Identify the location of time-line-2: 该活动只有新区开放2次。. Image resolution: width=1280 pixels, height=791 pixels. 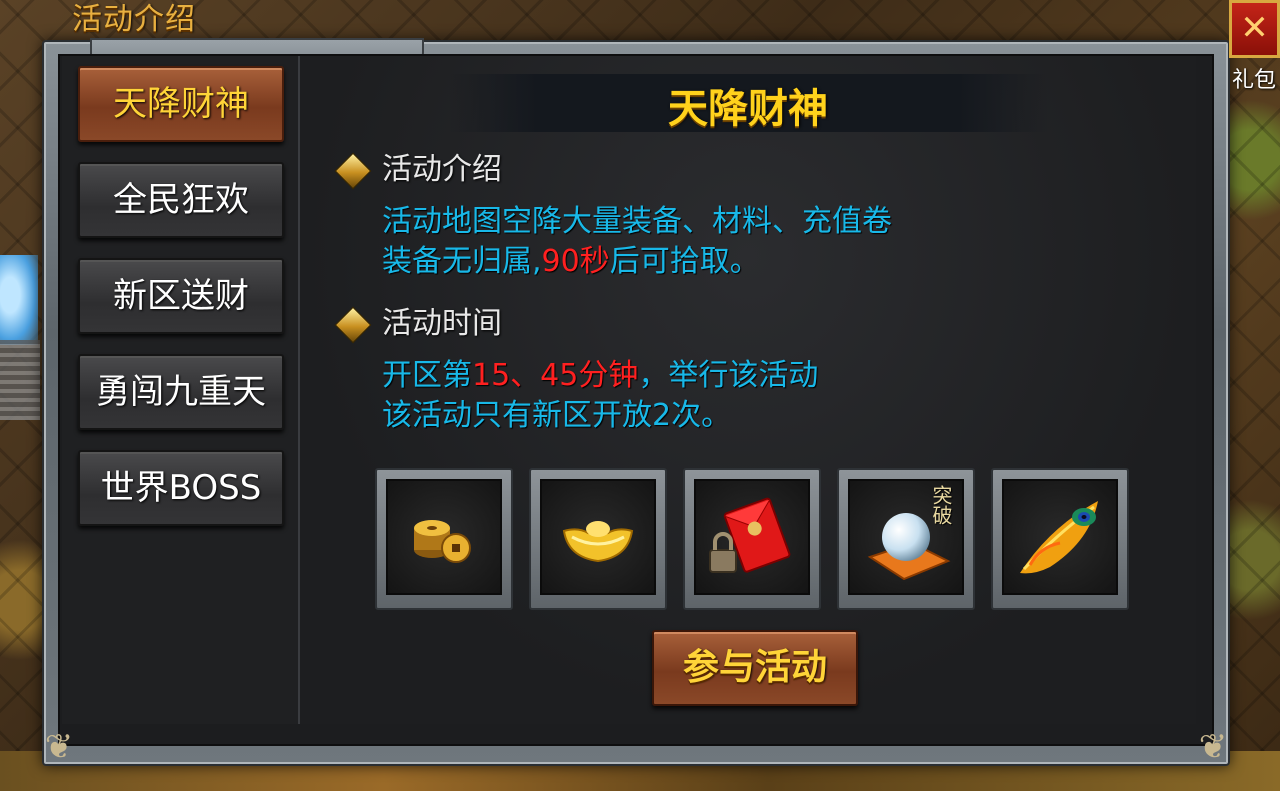
(557, 415).